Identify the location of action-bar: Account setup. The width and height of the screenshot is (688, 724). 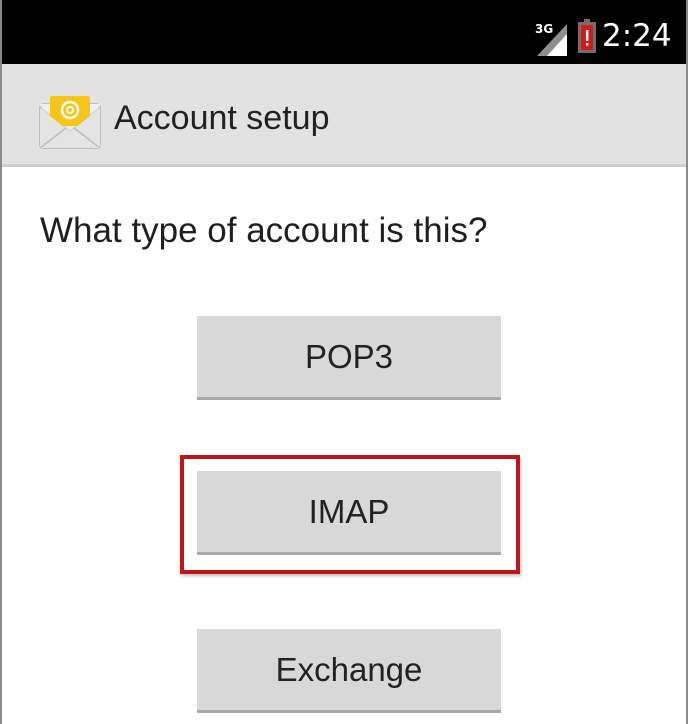
(344, 115).